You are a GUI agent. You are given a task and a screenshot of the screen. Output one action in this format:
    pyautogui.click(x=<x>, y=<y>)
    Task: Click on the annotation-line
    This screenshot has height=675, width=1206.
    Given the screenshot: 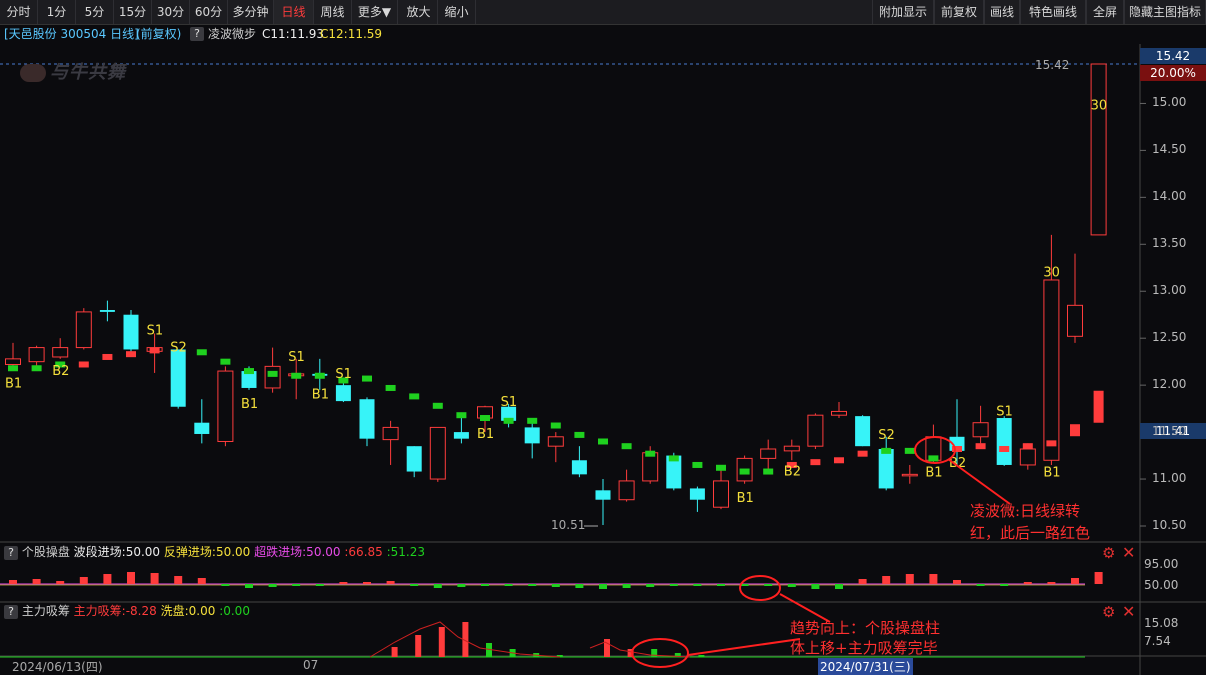 What is the action you would take?
    pyautogui.click(x=744, y=647)
    